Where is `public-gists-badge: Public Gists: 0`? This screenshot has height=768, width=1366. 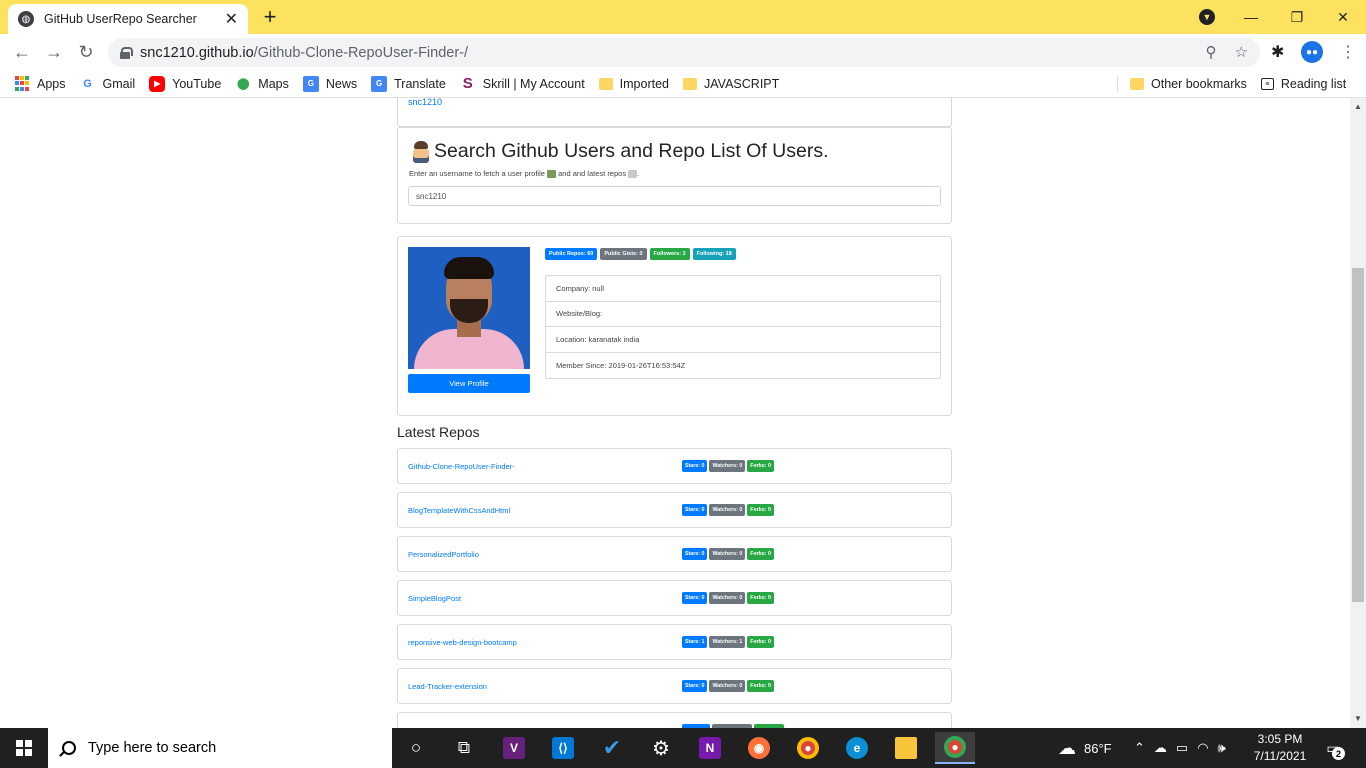 public-gists-badge: Public Gists: 0 is located at coordinates (623, 254).